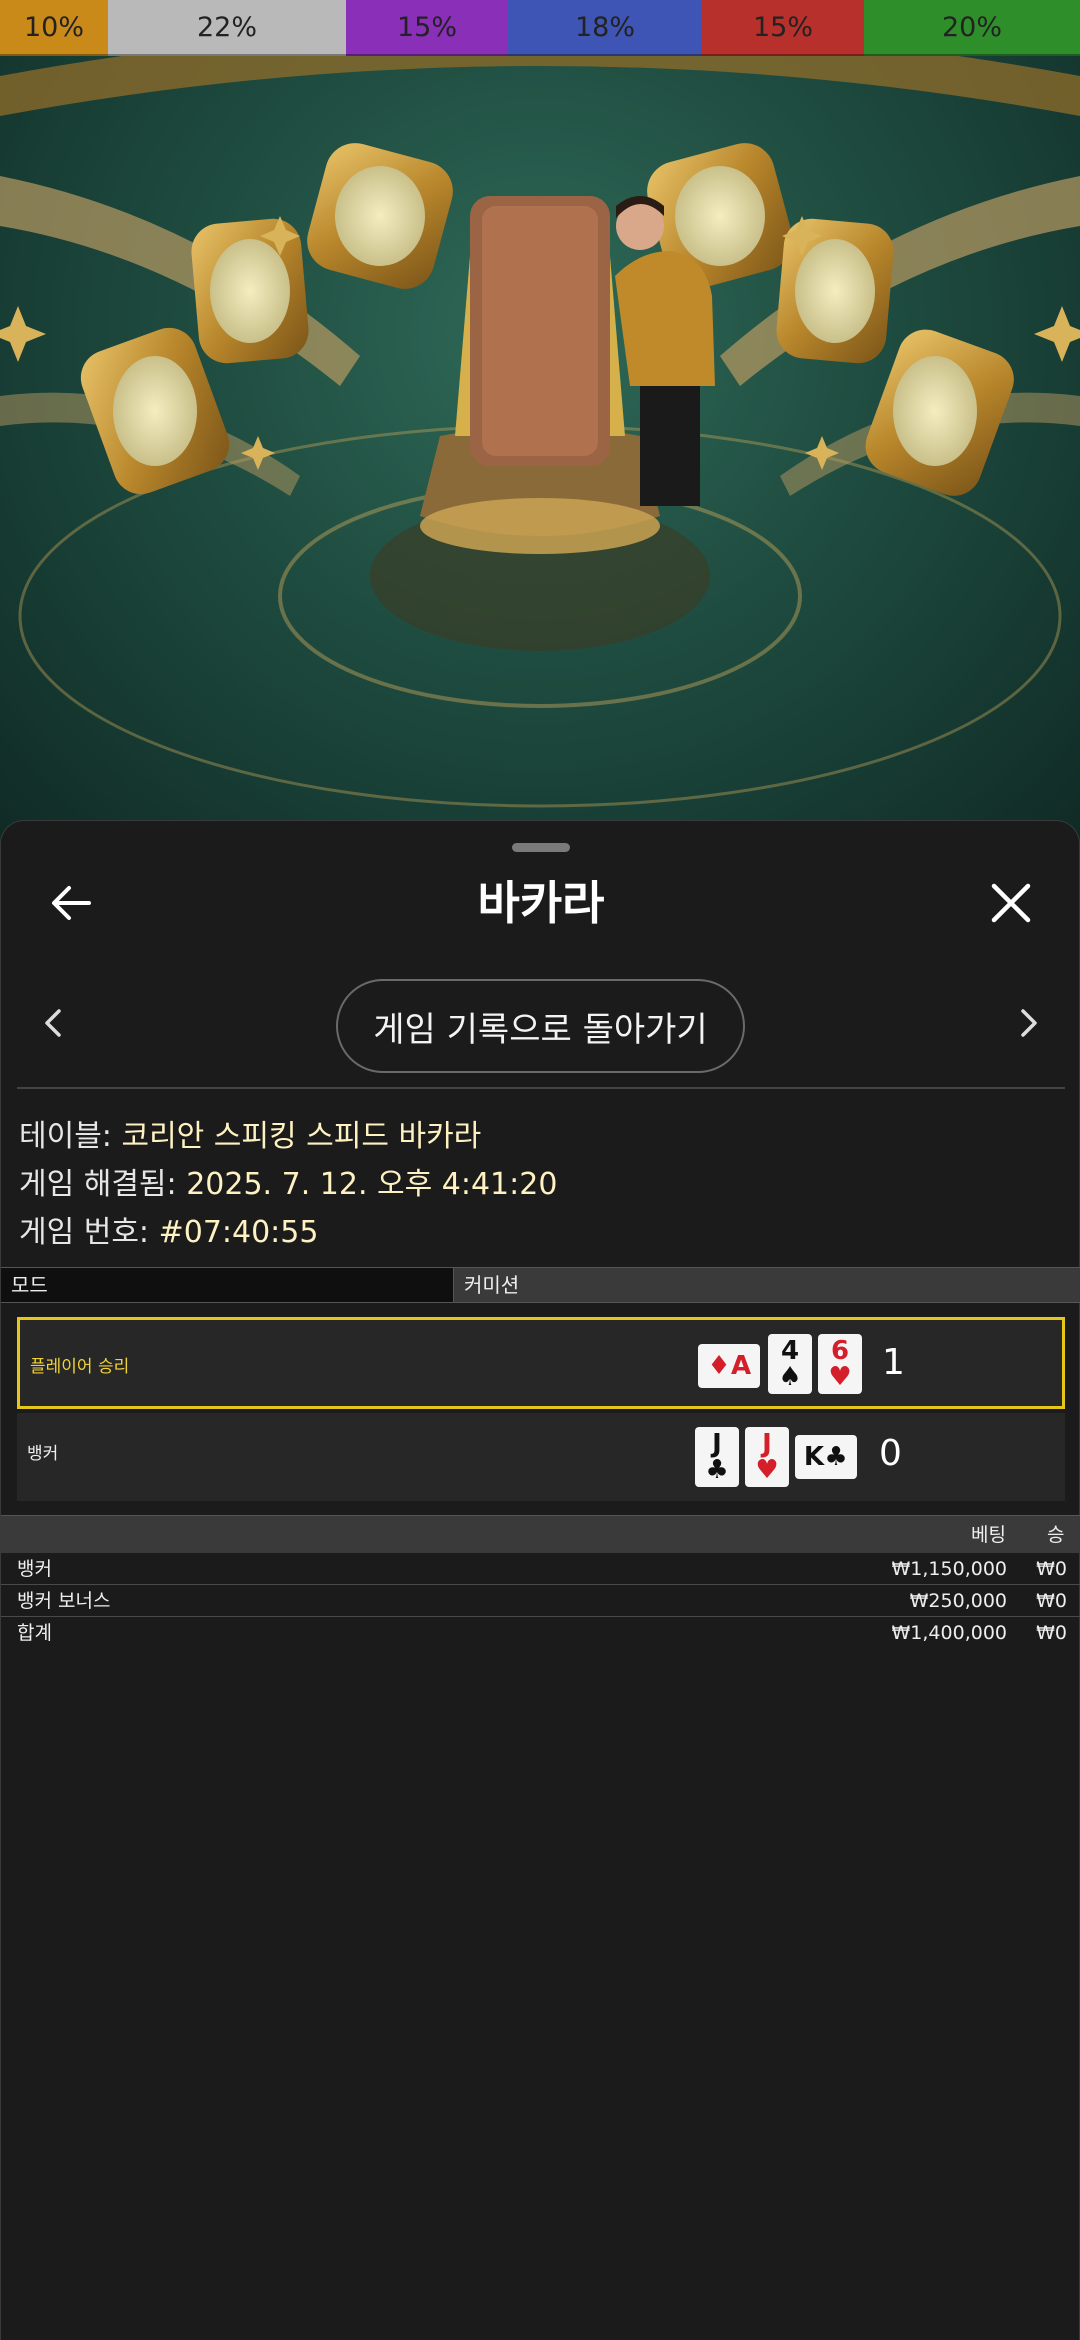 Image resolution: width=1080 pixels, height=2340 pixels. Describe the element at coordinates (1056, 1535) in the screenshot. I see `win-column-header: 승` at that location.